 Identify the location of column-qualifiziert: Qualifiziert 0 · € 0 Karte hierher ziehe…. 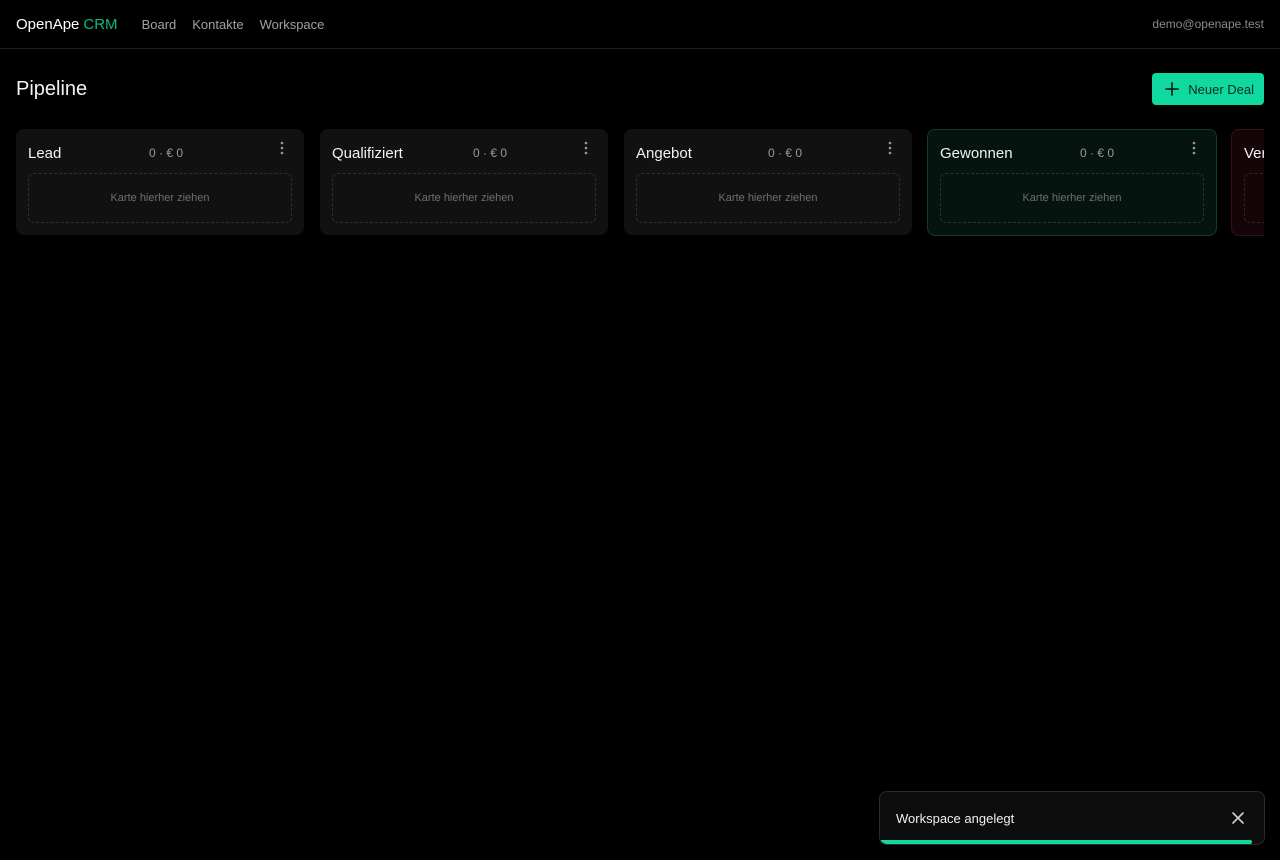
(464, 182).